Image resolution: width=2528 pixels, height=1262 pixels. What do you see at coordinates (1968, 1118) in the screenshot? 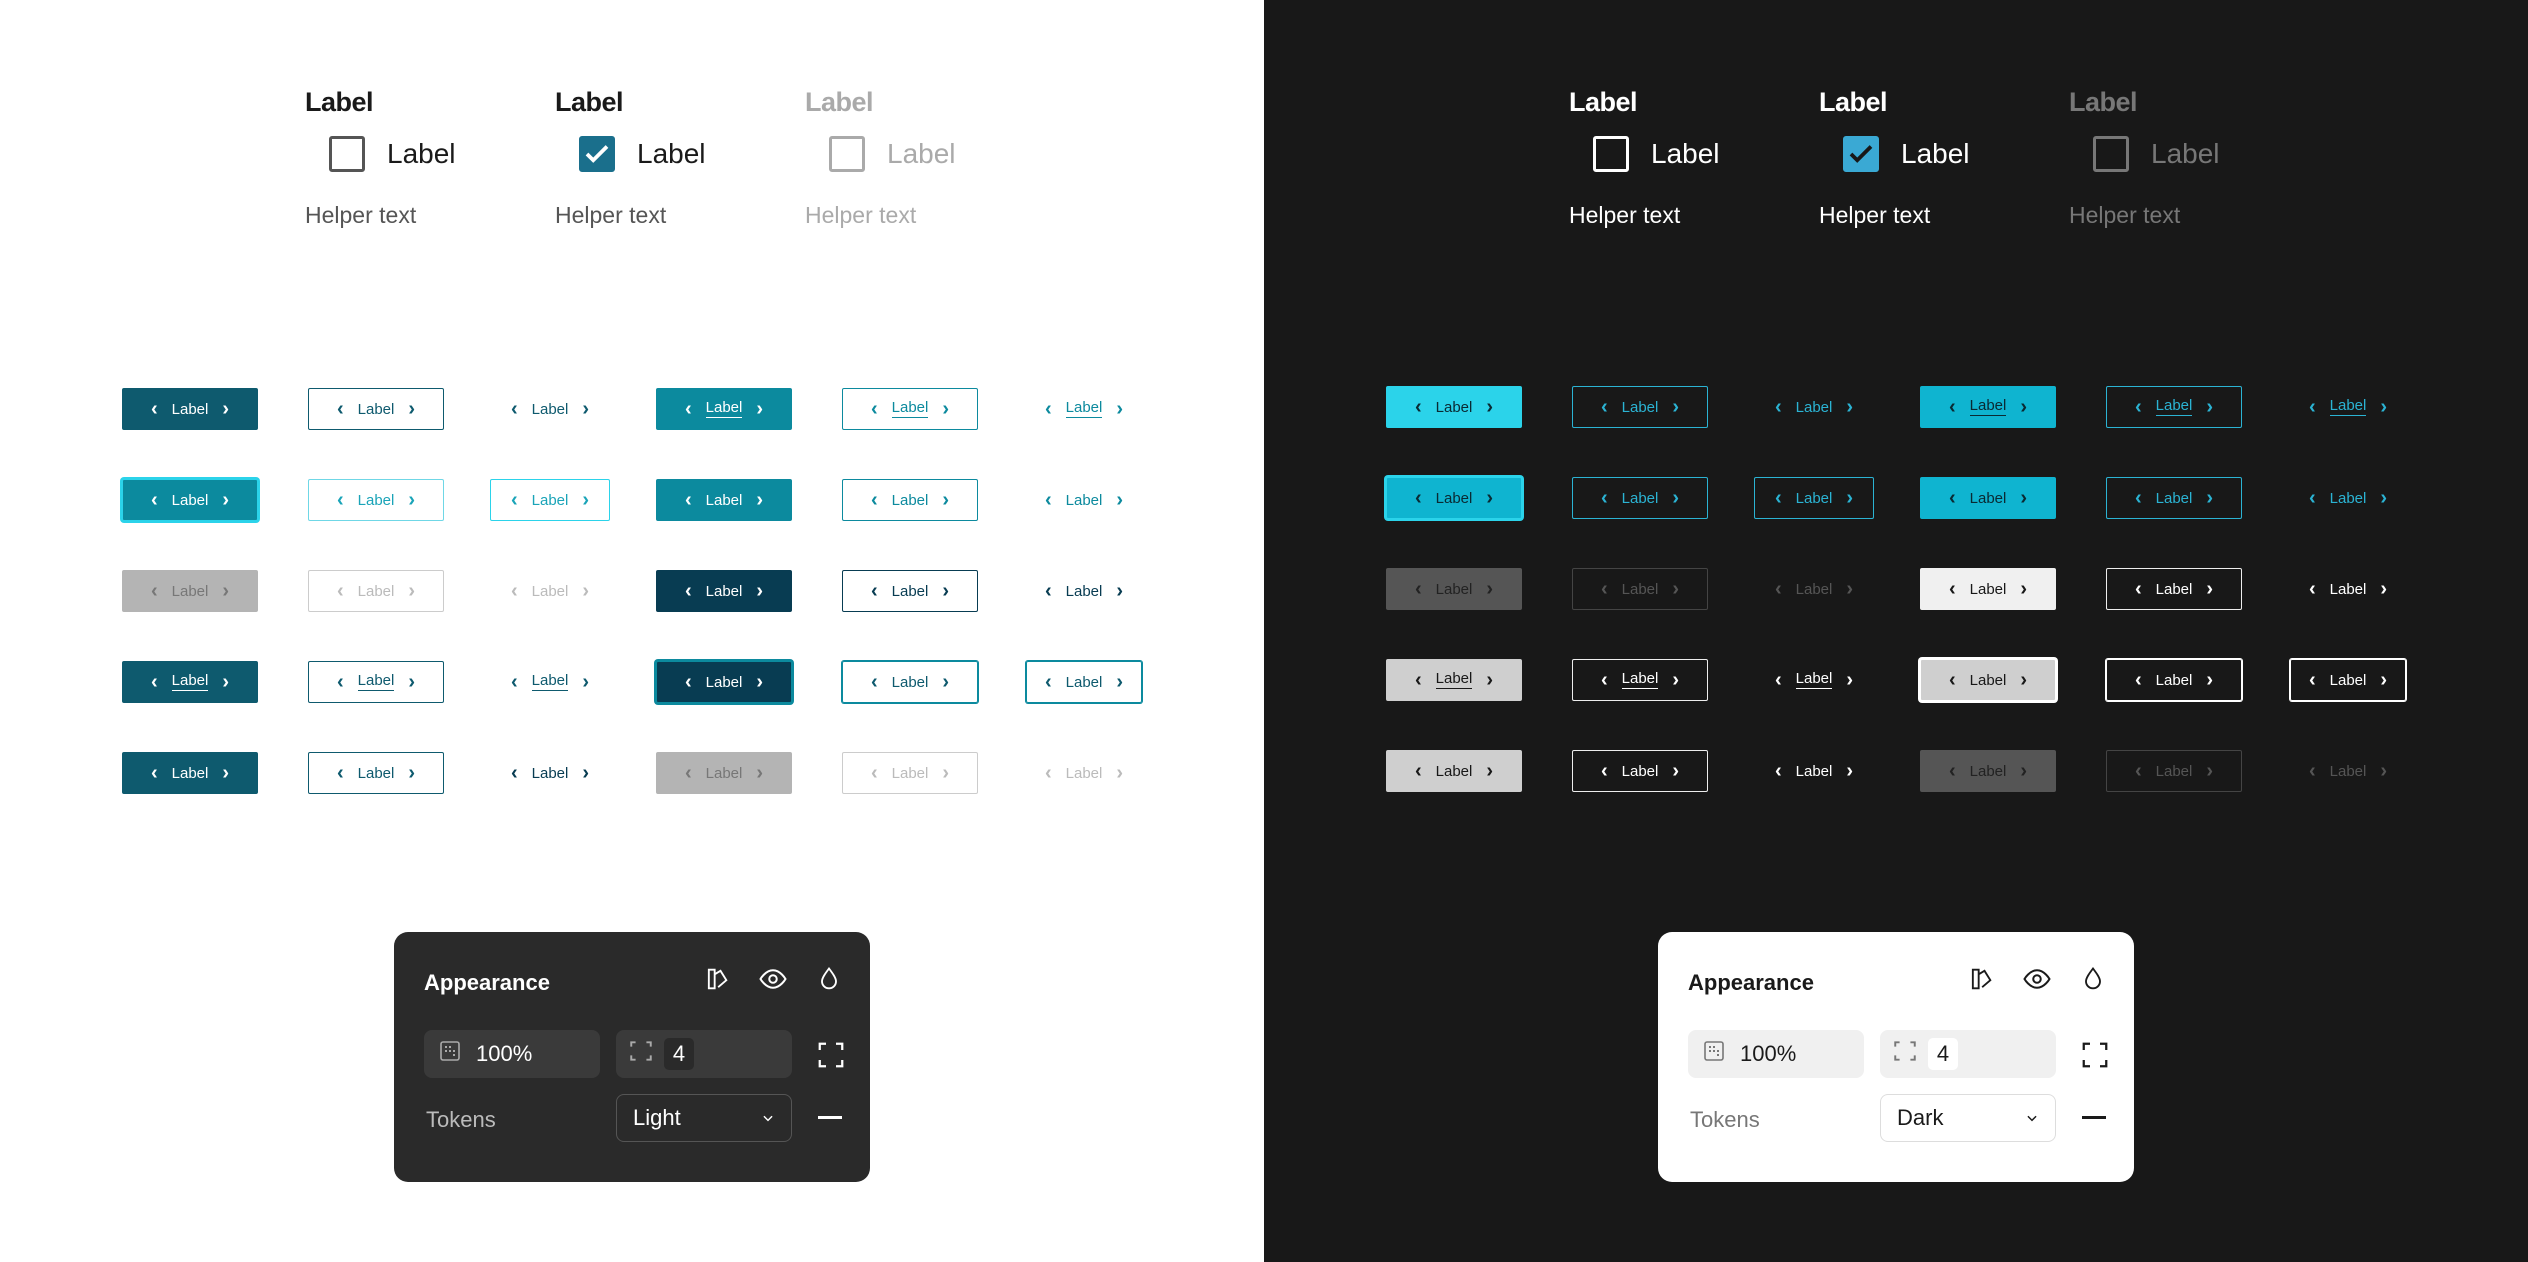
I see `tokens-select: Dark` at bounding box center [1968, 1118].